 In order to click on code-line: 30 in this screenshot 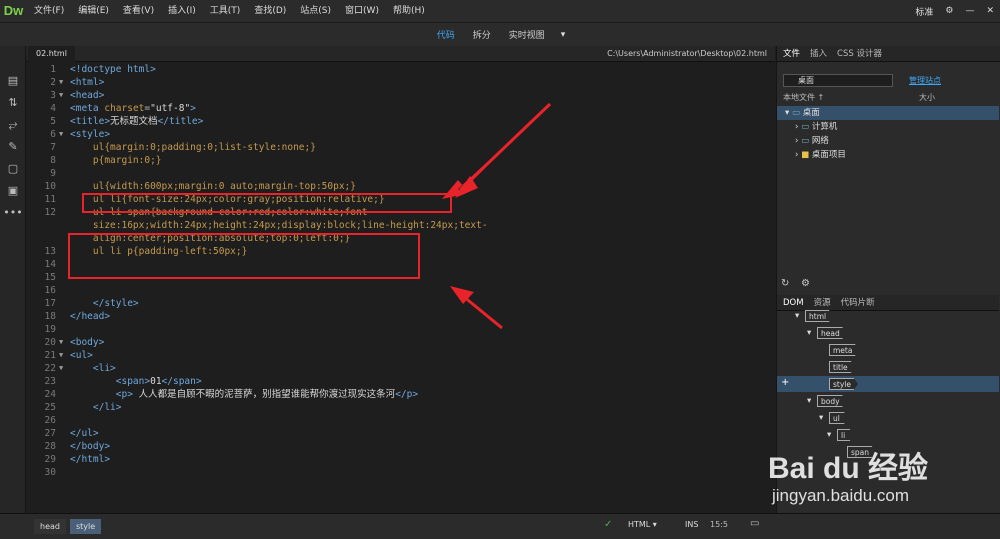, I will do `click(400, 472)`.